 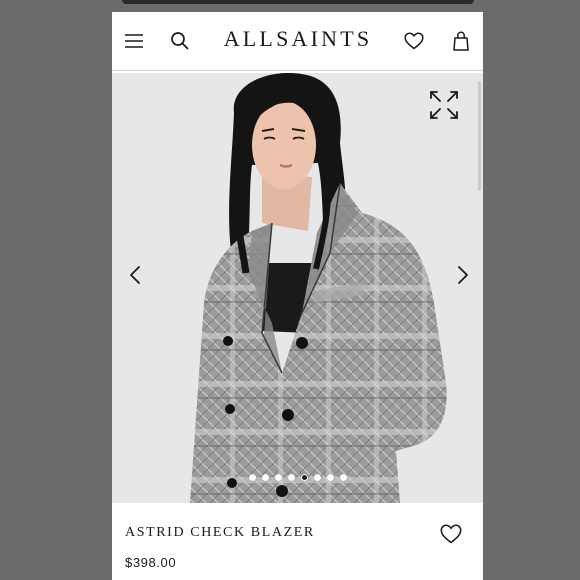 What do you see at coordinates (444, 105) in the screenshot?
I see `expand-arrows-icon` at bounding box center [444, 105].